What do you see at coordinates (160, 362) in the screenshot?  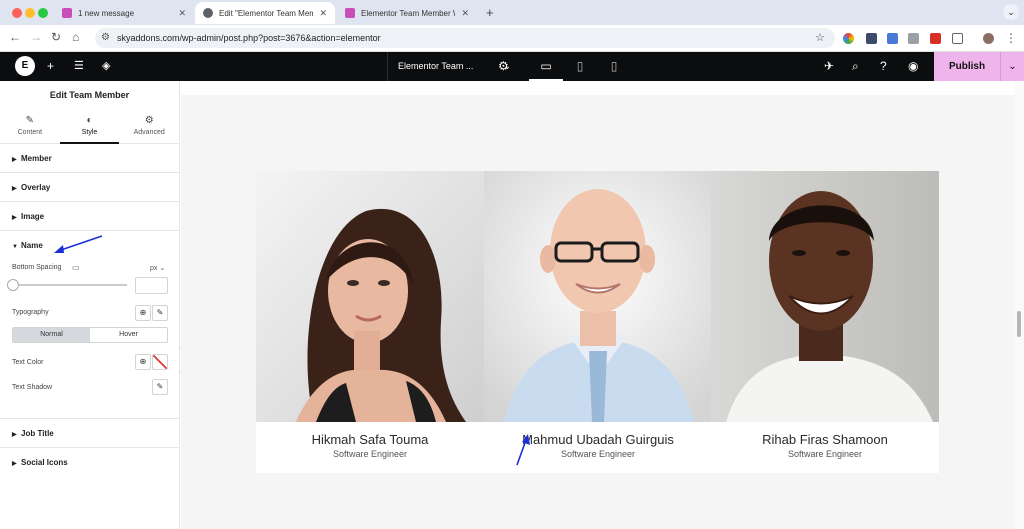 I see `color-picker-swatch` at bounding box center [160, 362].